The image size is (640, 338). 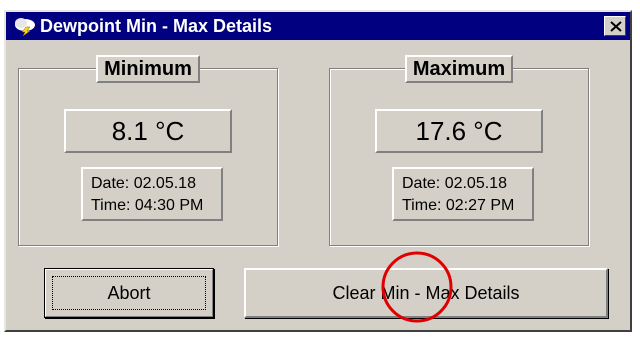 I want to click on minimum-value: 8.1 °C, so click(x=148, y=131).